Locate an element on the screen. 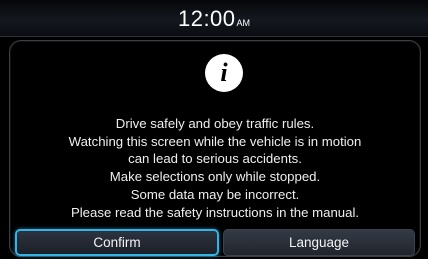 The image size is (428, 259). confirm-button: Confirm is located at coordinates (117, 242).